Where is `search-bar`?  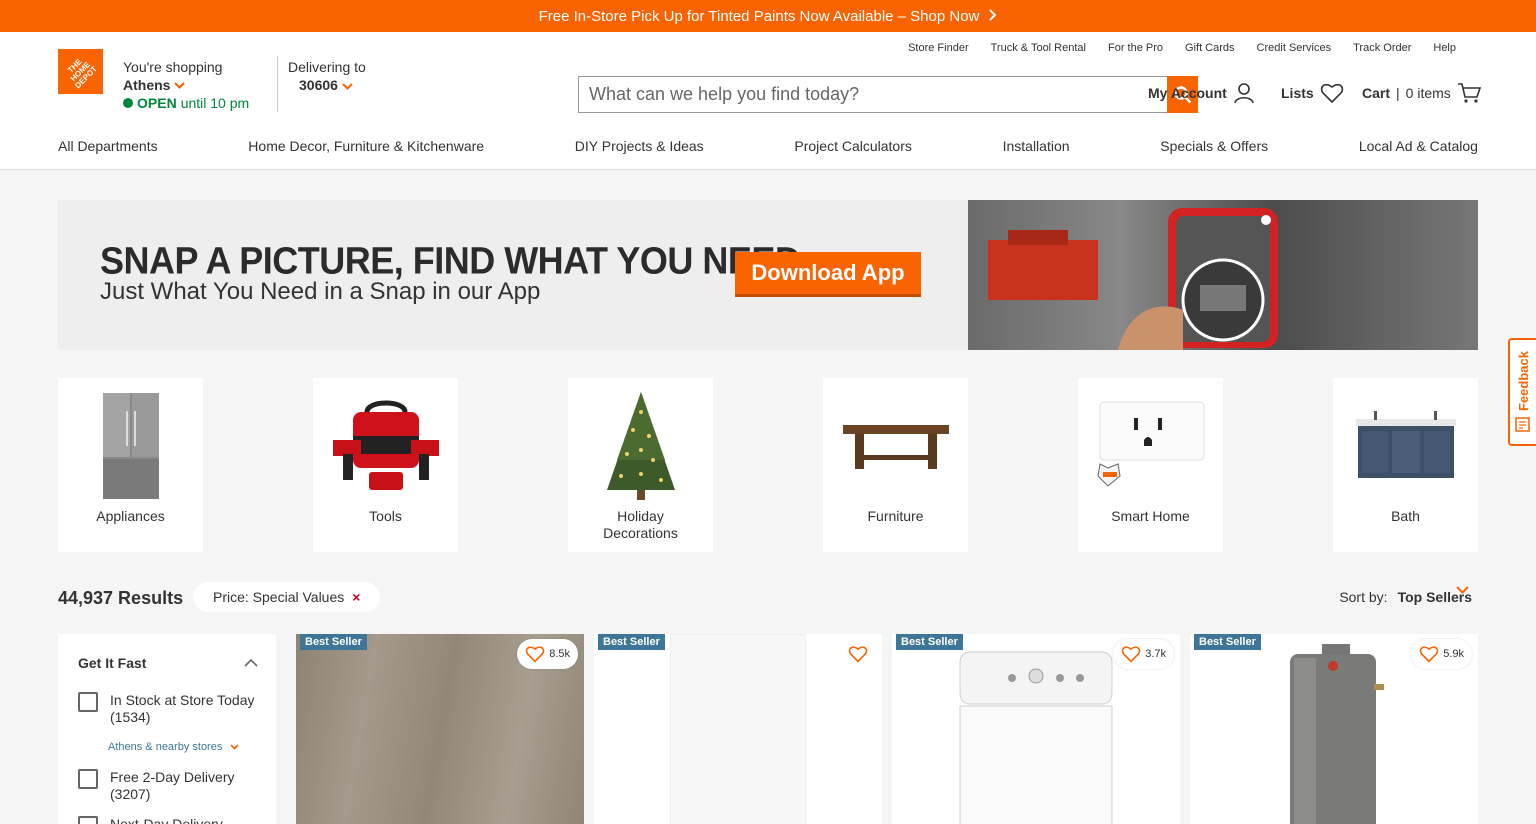 search-bar is located at coordinates (888, 94).